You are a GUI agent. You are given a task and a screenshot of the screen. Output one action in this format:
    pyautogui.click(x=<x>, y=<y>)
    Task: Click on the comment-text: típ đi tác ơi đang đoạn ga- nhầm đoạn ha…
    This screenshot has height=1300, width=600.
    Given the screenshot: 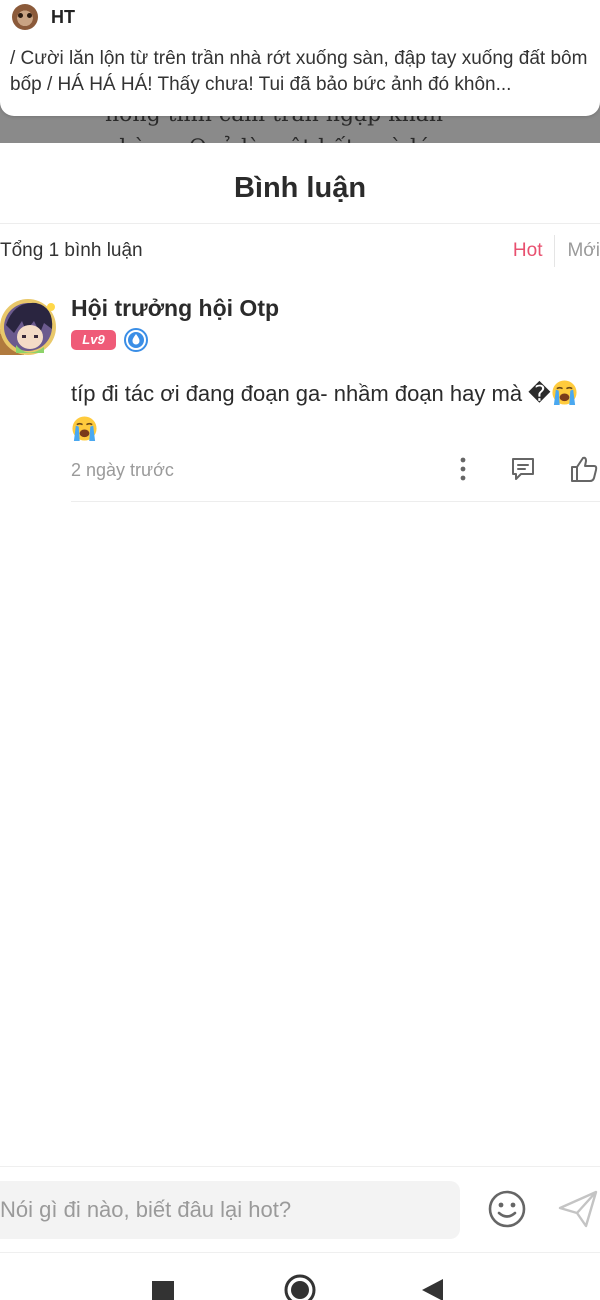 What is the action you would take?
    pyautogui.click(x=335, y=412)
    